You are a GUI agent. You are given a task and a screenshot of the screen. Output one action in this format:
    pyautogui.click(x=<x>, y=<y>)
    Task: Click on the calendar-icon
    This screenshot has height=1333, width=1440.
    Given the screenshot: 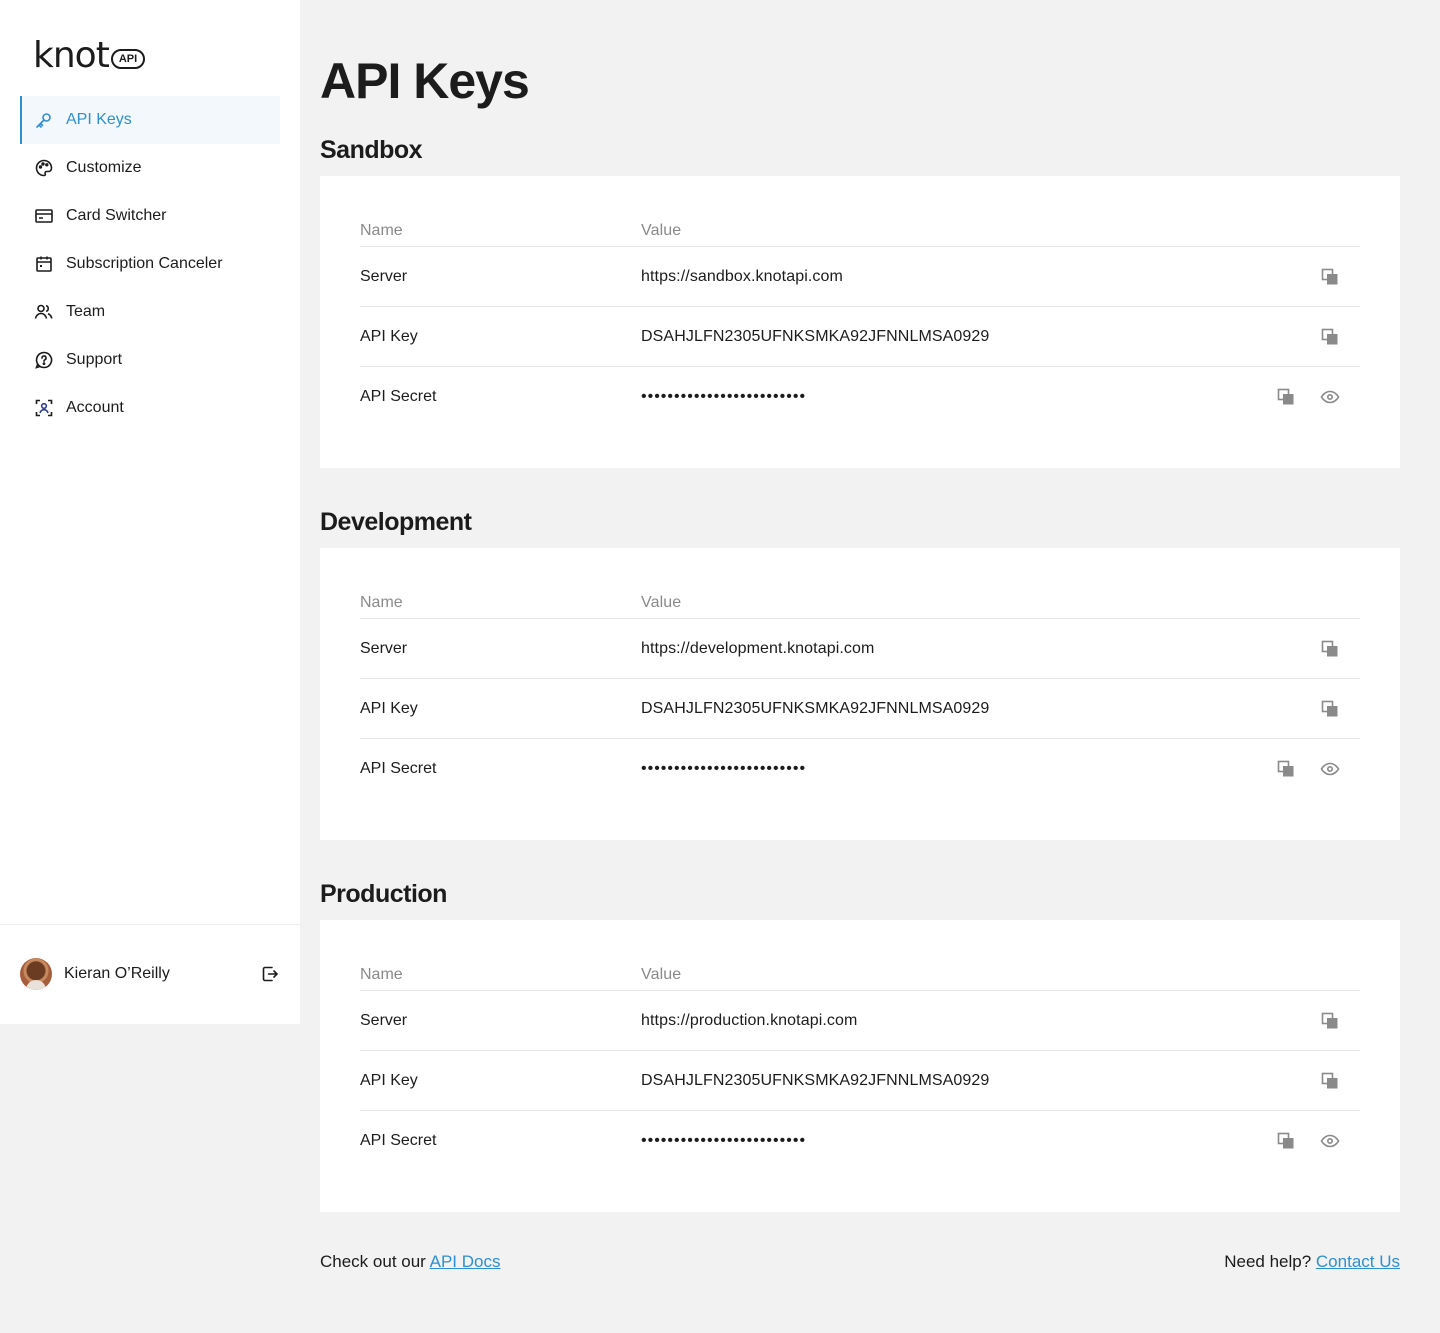 What is the action you would take?
    pyautogui.click(x=44, y=264)
    